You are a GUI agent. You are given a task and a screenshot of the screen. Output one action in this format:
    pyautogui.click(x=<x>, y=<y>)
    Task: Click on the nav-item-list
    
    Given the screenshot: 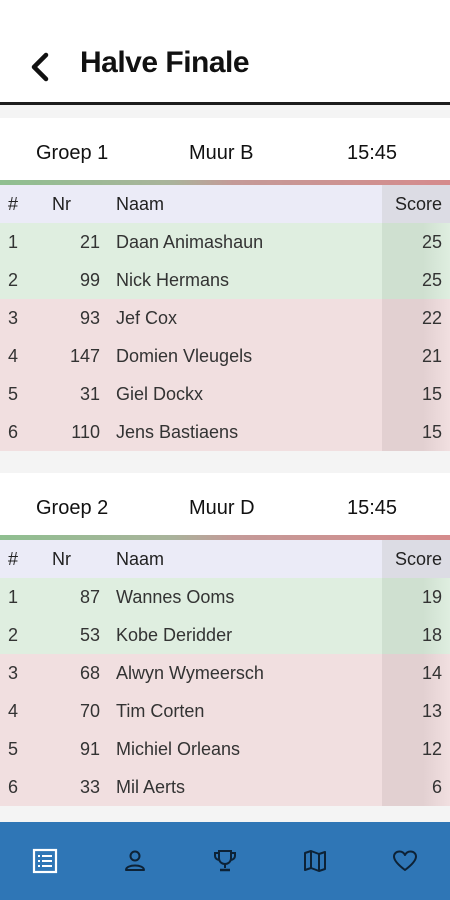 What is the action you would take?
    pyautogui.click(x=45, y=861)
    